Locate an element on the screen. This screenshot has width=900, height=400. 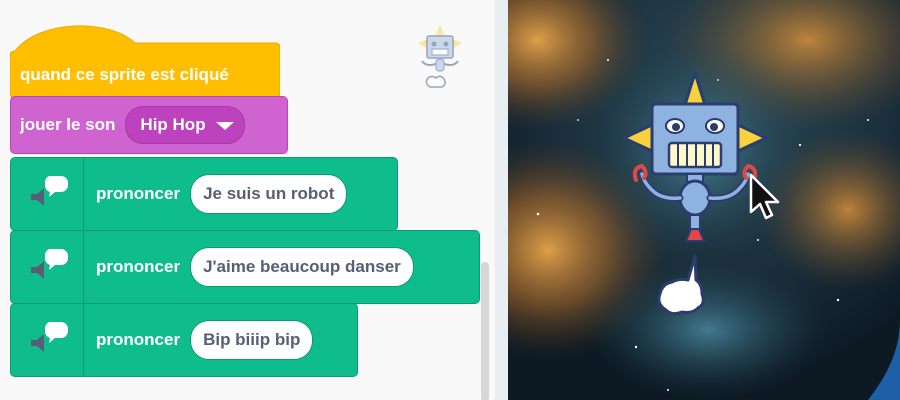
say-text-input: J'aime beaucoup danser is located at coordinates (302, 267).